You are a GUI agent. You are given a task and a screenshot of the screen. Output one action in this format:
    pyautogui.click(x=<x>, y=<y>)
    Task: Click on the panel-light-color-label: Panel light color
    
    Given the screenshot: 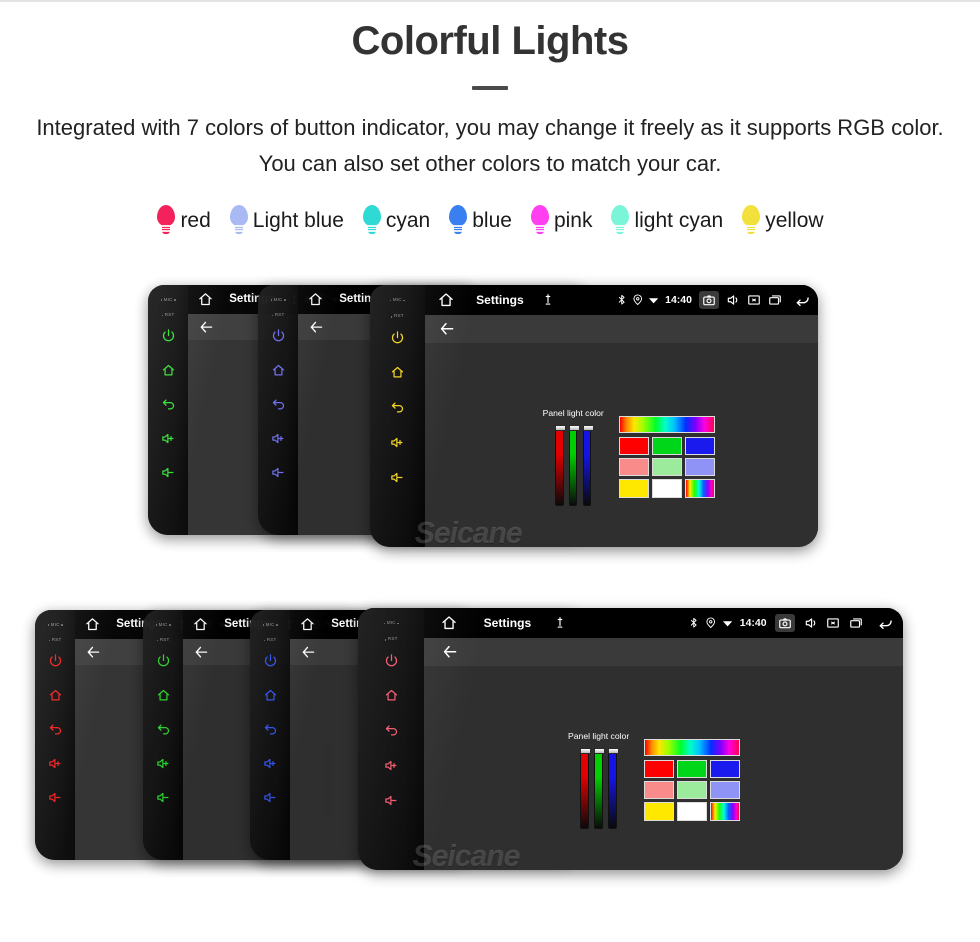 What is the action you would take?
    pyautogui.click(x=573, y=413)
    